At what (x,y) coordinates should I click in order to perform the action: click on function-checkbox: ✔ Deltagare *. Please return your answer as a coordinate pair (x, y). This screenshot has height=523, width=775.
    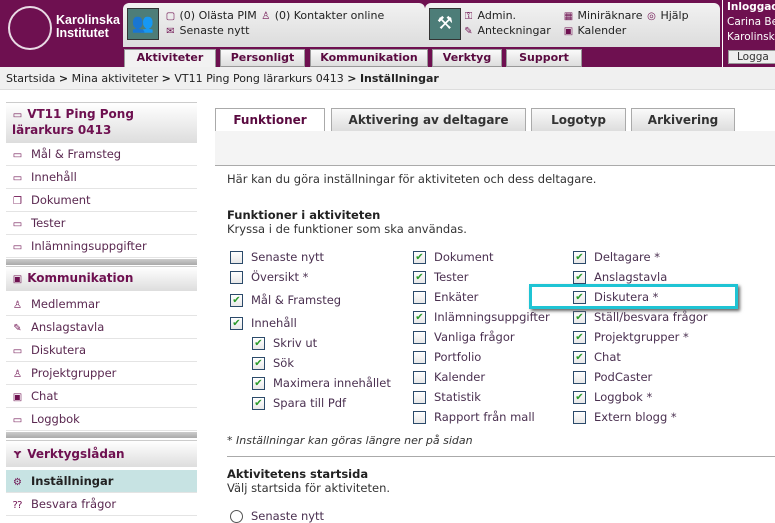
    Looking at the image, I should click on (616, 257).